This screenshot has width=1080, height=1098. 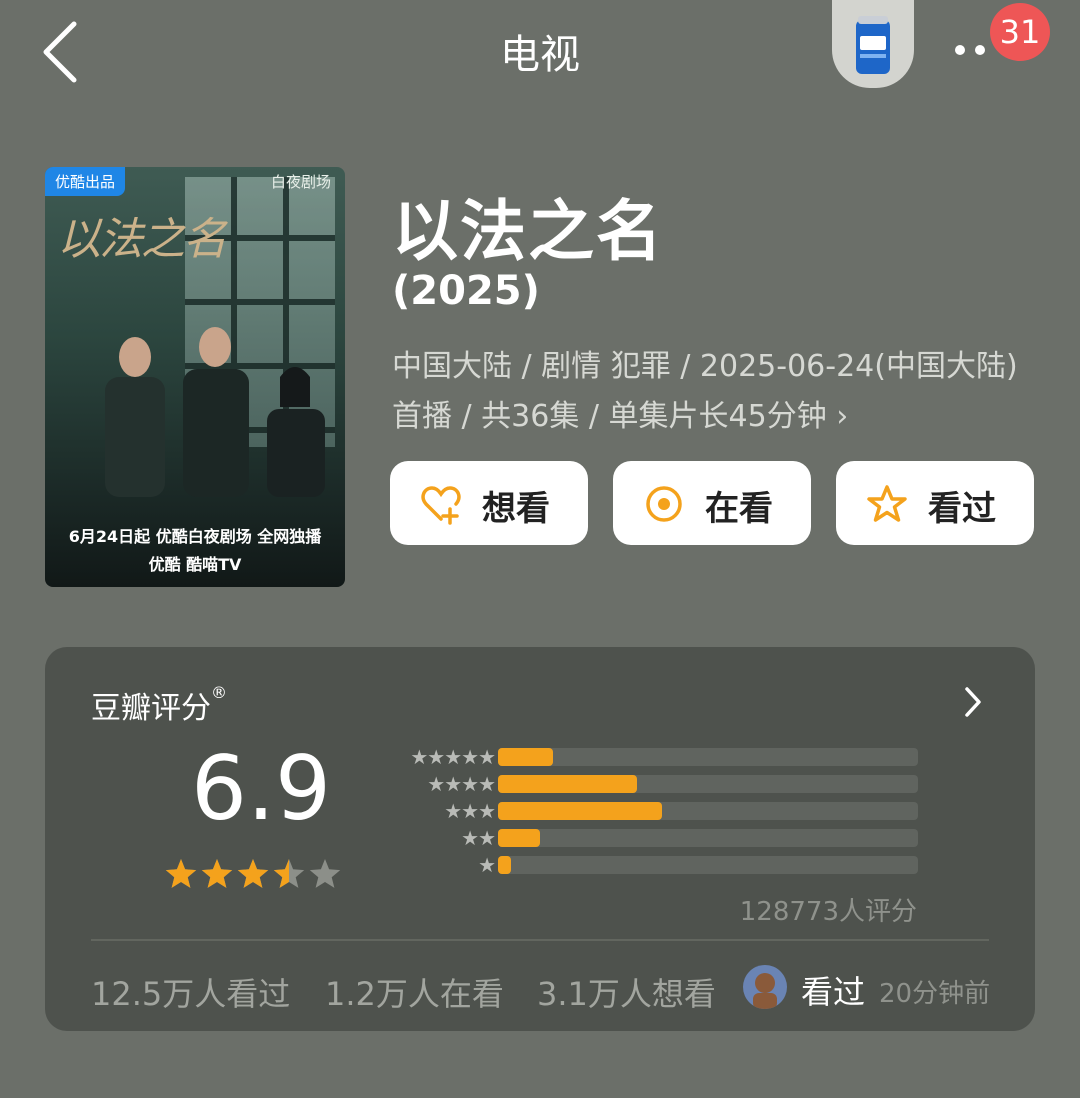 I want to click on show-title: 以法之名, so click(x=528, y=231).